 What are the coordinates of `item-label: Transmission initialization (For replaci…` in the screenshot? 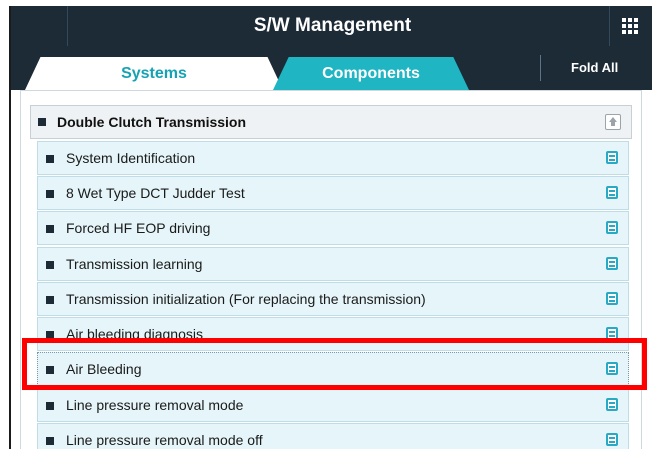 It's located at (246, 299).